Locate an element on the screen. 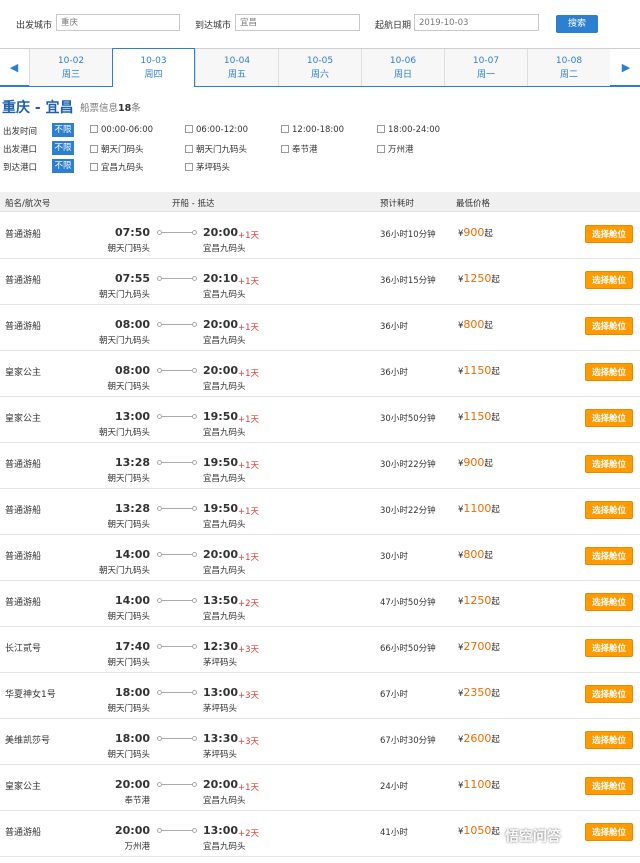  date-tab-active: 10-03 周四 is located at coordinates (153, 67).